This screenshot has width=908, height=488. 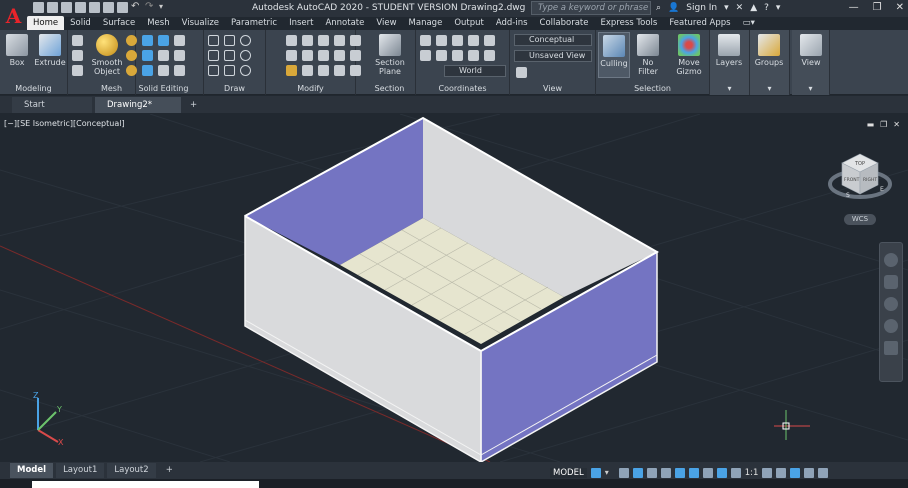 I want to click on customize-qat-icon: ▾, so click(x=164, y=7).